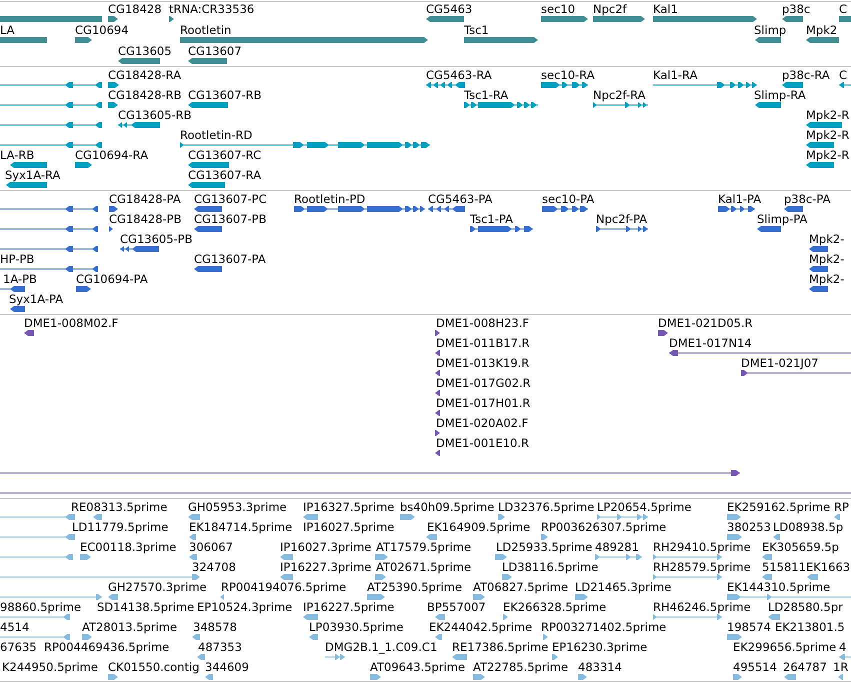 The image size is (851, 682). Describe the element at coordinates (491, 219) in the screenshot. I see `feature-label: Tsc1-PA` at that location.